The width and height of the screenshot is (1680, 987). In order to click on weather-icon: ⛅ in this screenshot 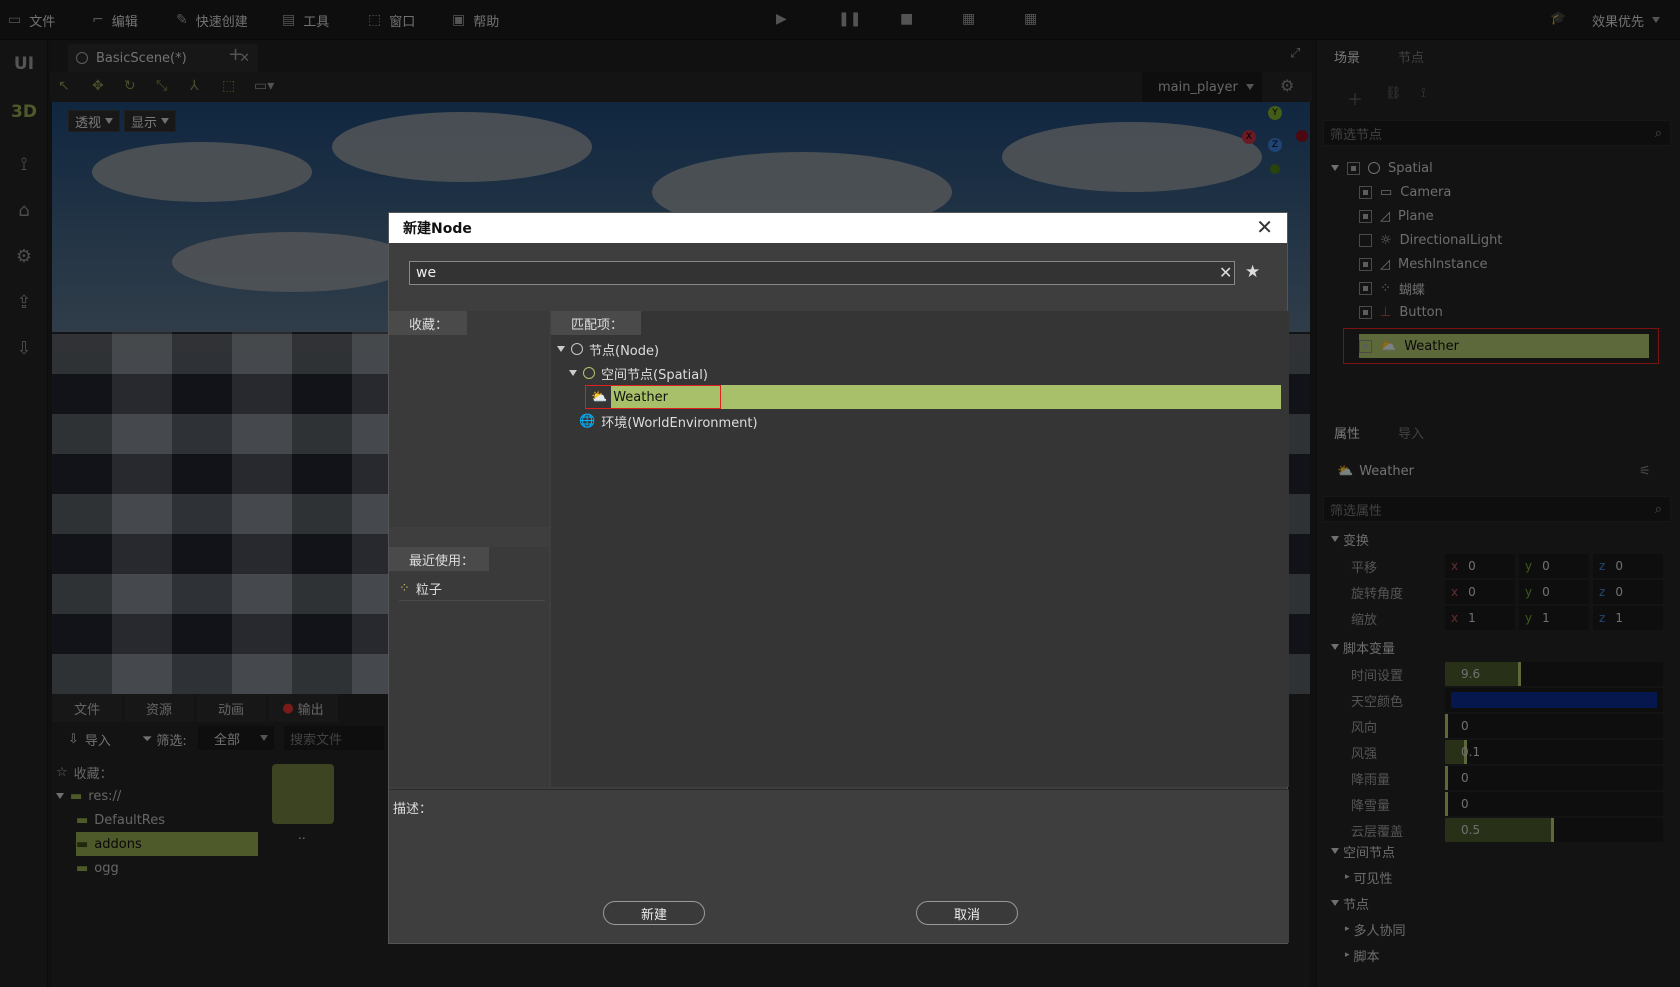, I will do `click(599, 397)`.